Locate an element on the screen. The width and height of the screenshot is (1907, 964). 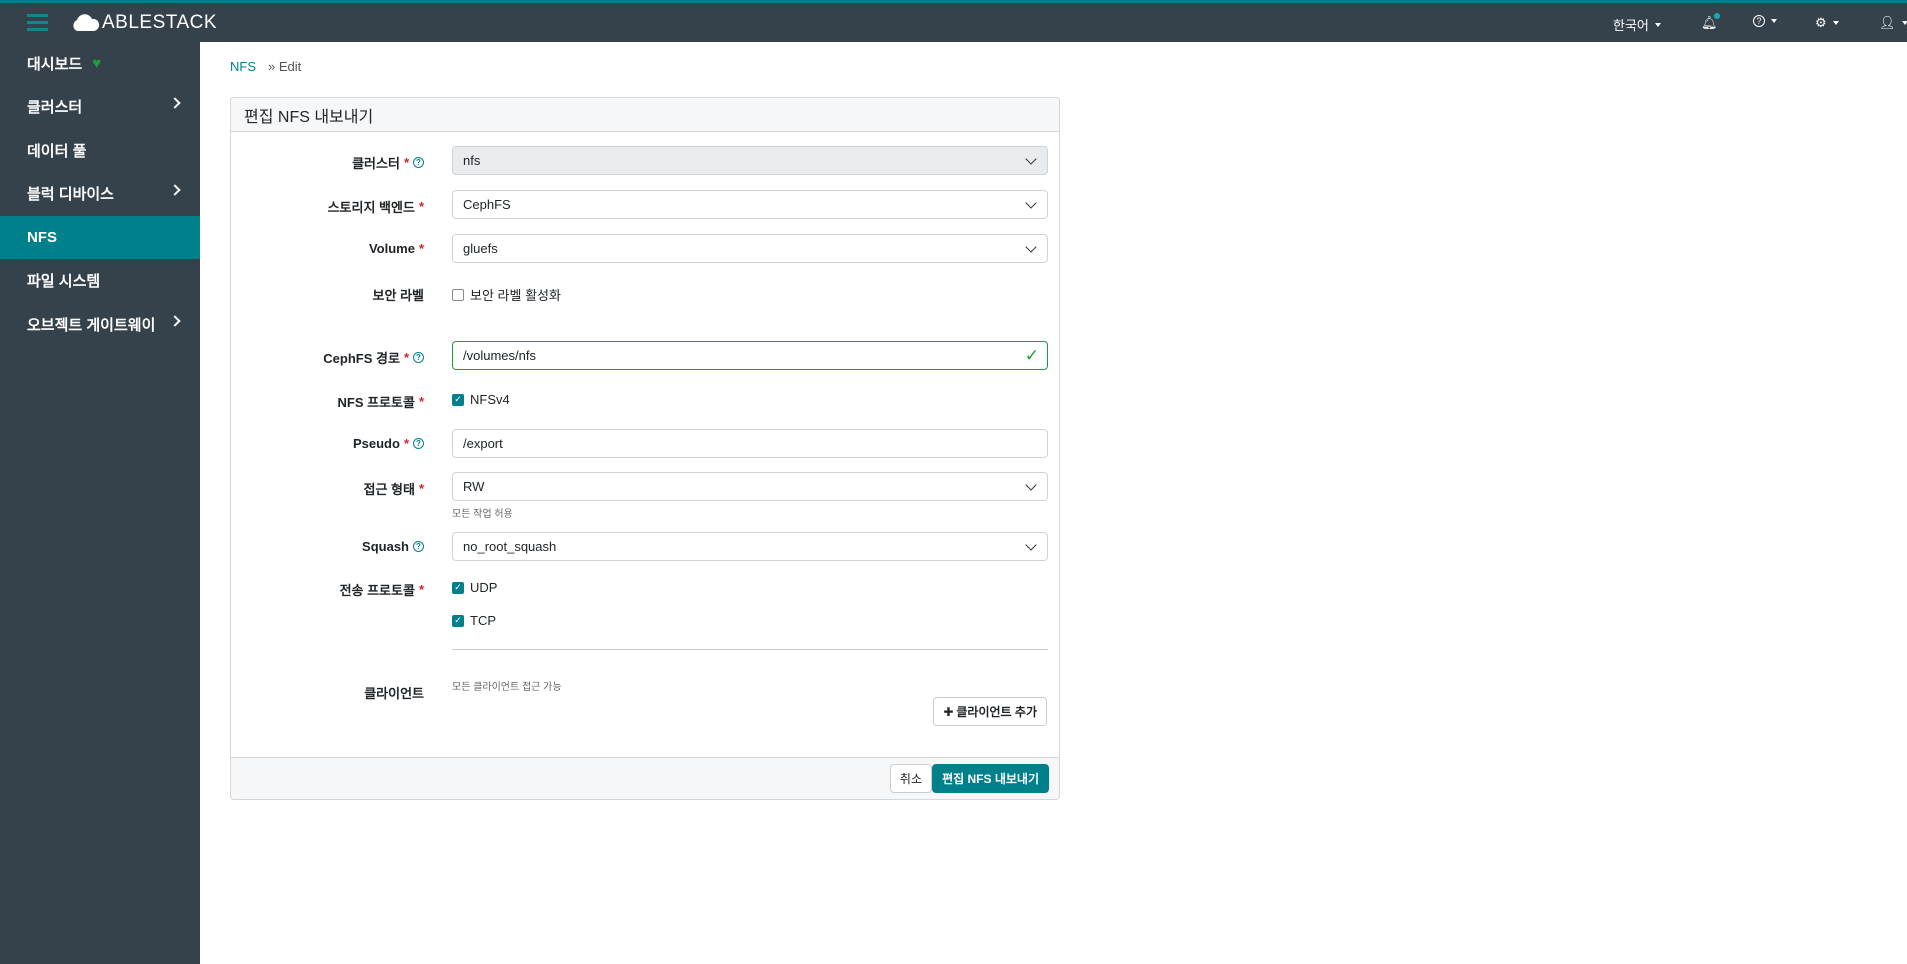
bell-icon: 🔔︎ is located at coordinates (1710, 21).